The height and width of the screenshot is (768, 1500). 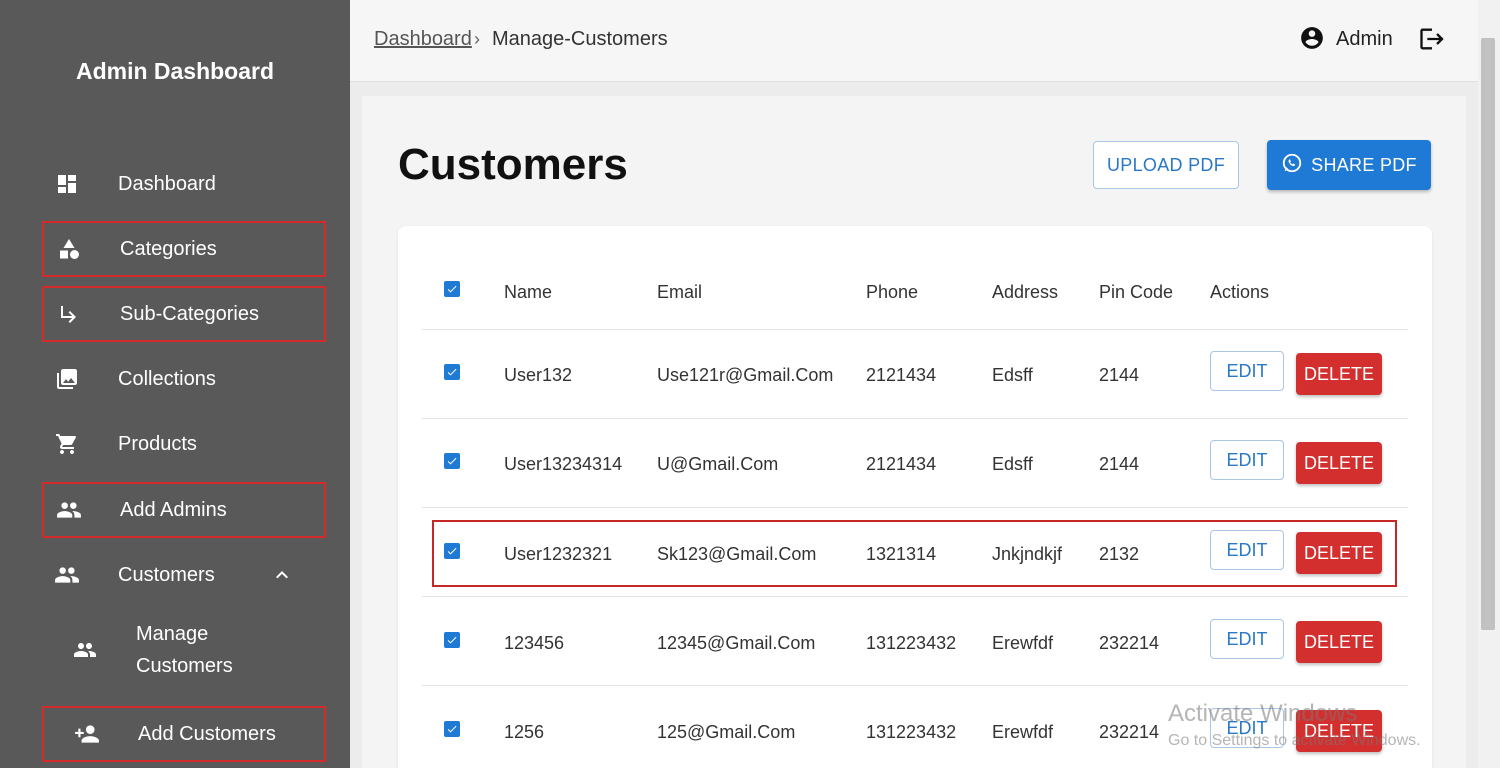 I want to click on whatsapp-icon, so click(x=1292, y=165).